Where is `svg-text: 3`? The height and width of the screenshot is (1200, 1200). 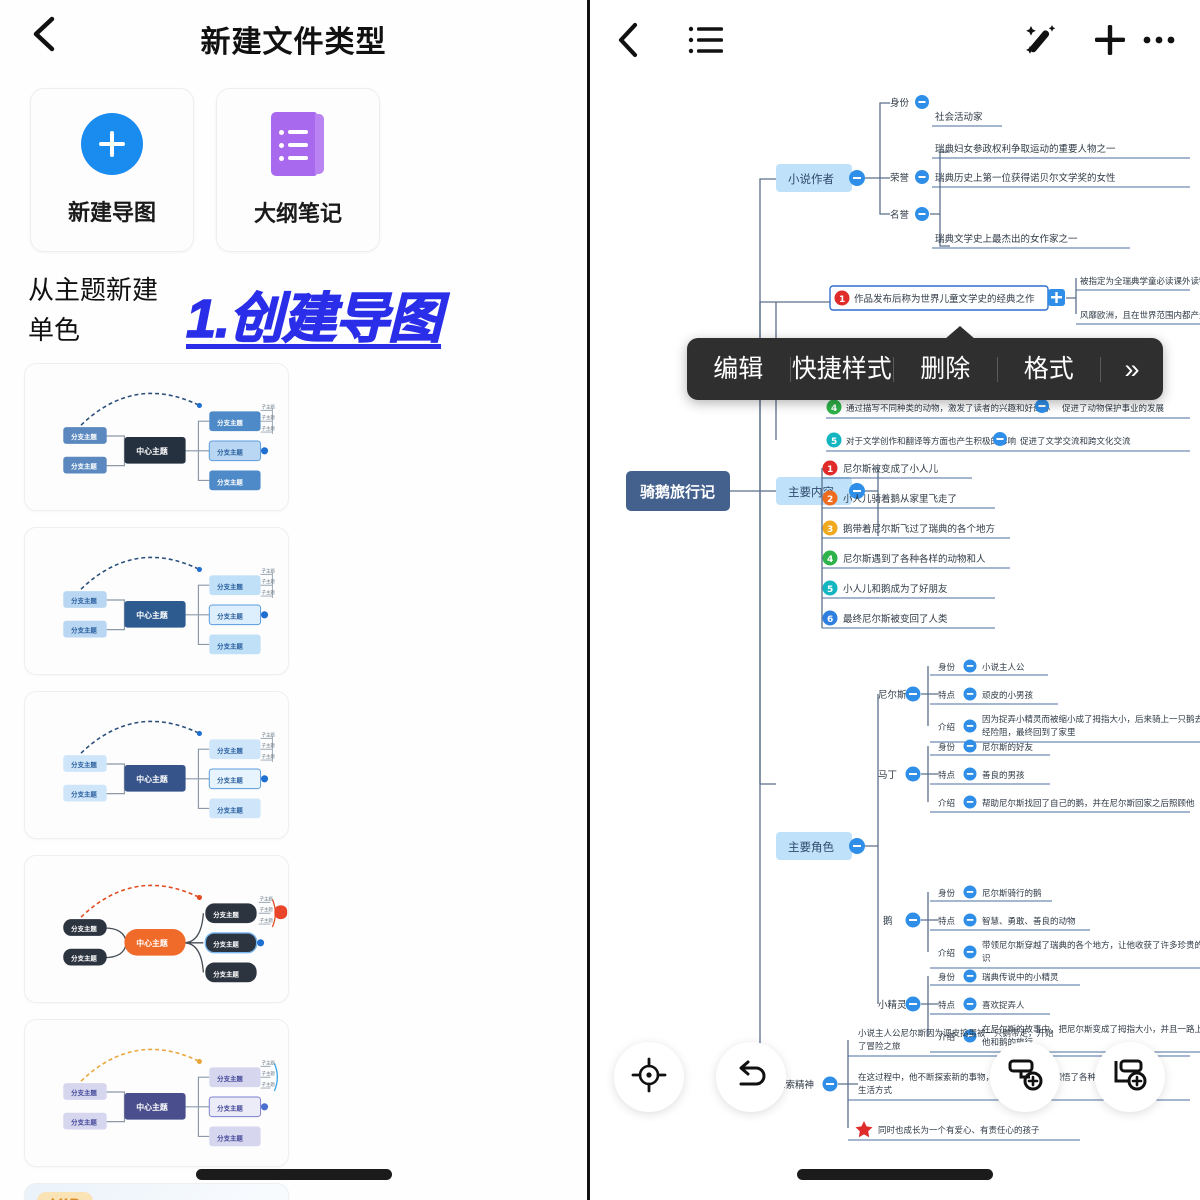 svg-text: 3 is located at coordinates (830, 530).